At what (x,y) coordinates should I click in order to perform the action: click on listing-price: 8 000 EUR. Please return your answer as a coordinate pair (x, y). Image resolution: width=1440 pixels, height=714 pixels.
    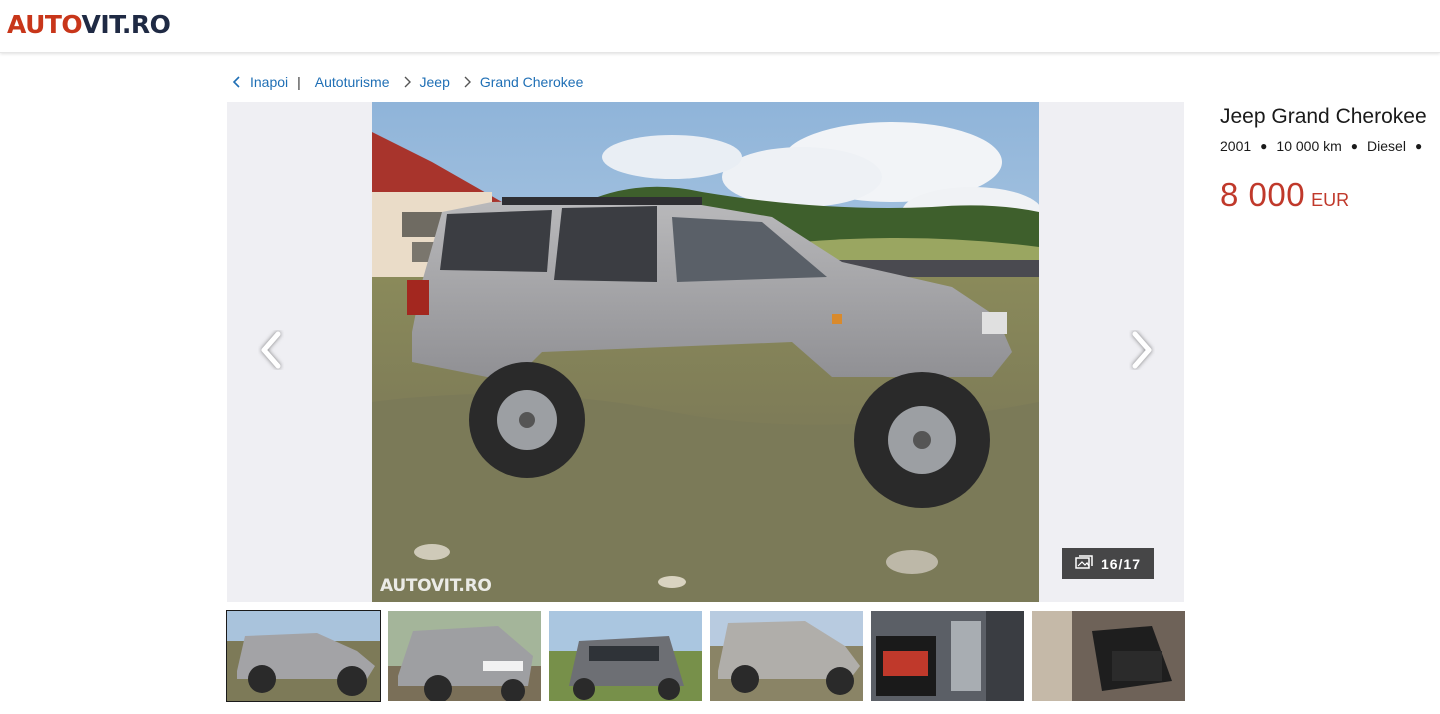
    Looking at the image, I should click on (1284, 195).